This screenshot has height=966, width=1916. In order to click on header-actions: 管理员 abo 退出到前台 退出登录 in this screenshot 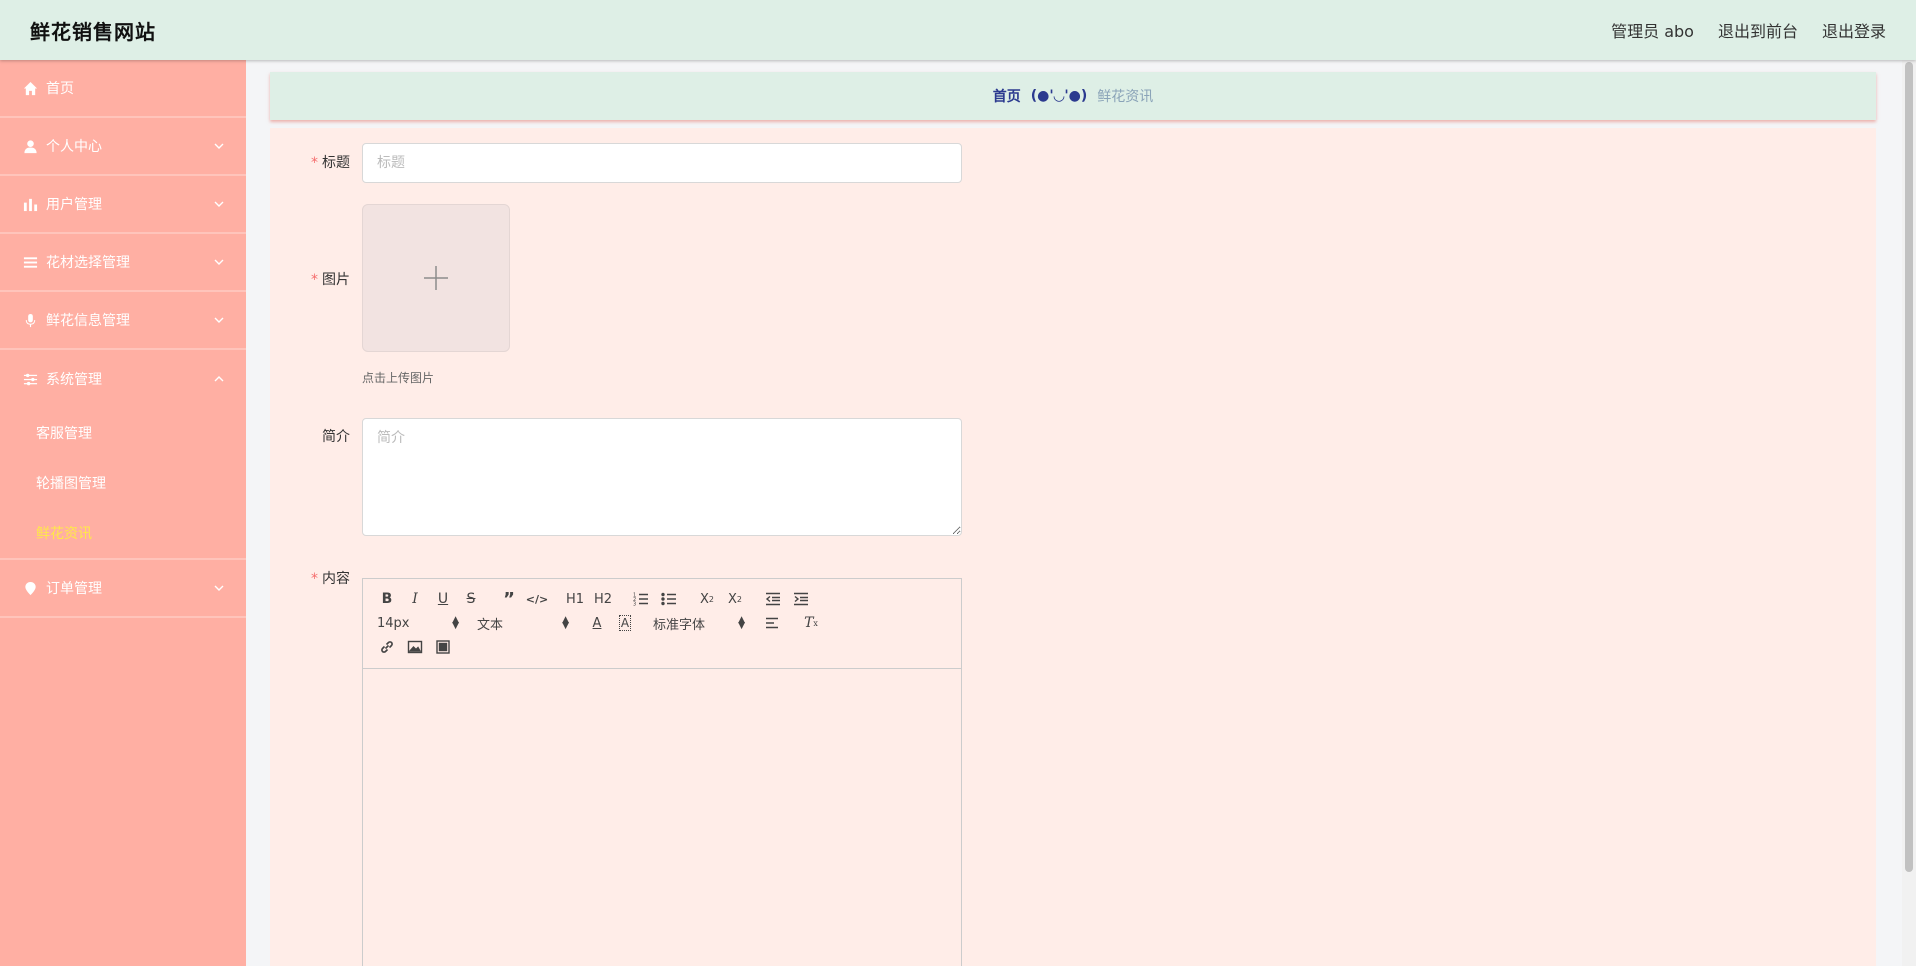, I will do `click(1748, 30)`.